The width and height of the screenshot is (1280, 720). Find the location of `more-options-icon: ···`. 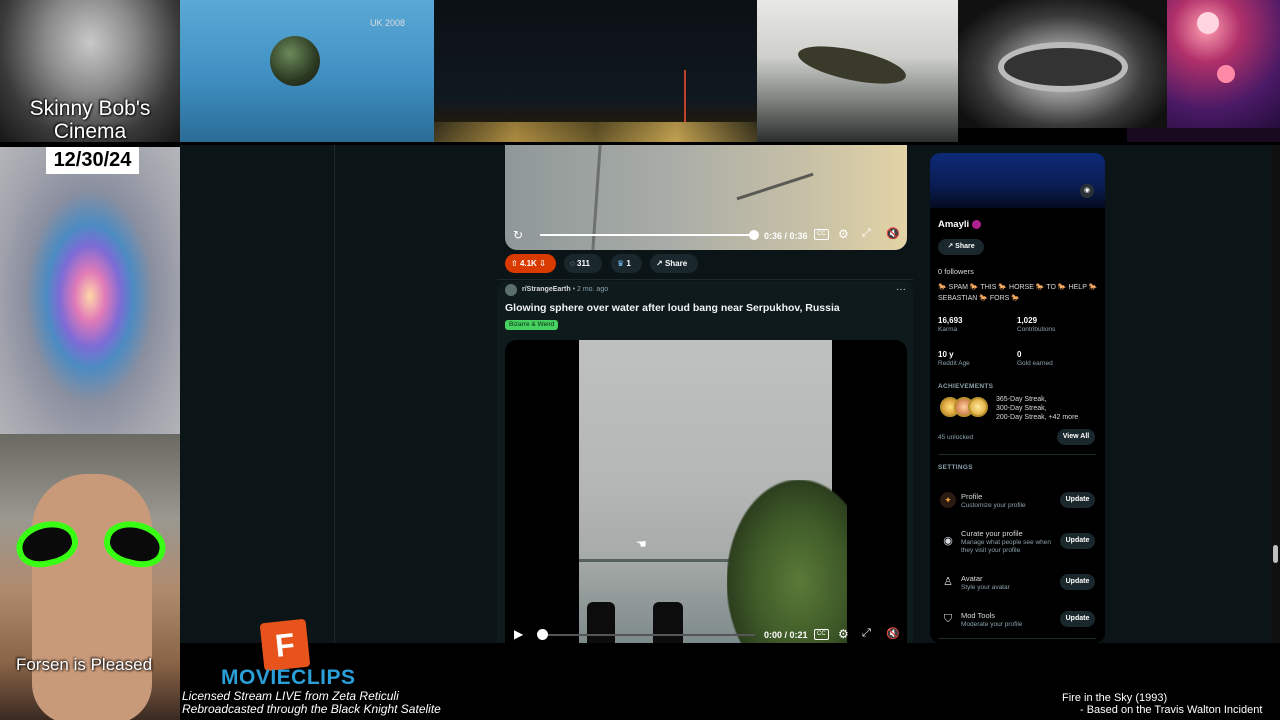

more-options-icon: ··· is located at coordinates (901, 289).